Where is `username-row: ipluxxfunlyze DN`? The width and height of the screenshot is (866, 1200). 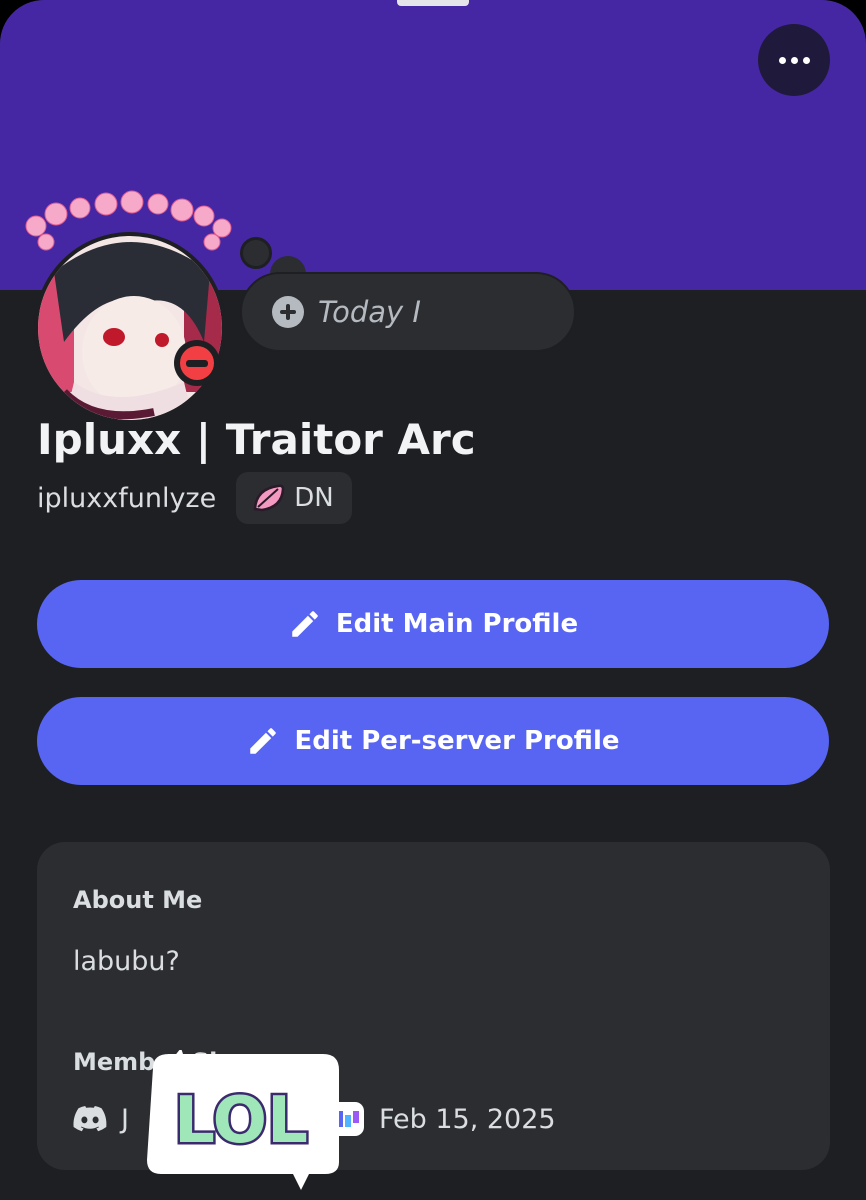 username-row: ipluxxfunlyze DN is located at coordinates (194, 498).